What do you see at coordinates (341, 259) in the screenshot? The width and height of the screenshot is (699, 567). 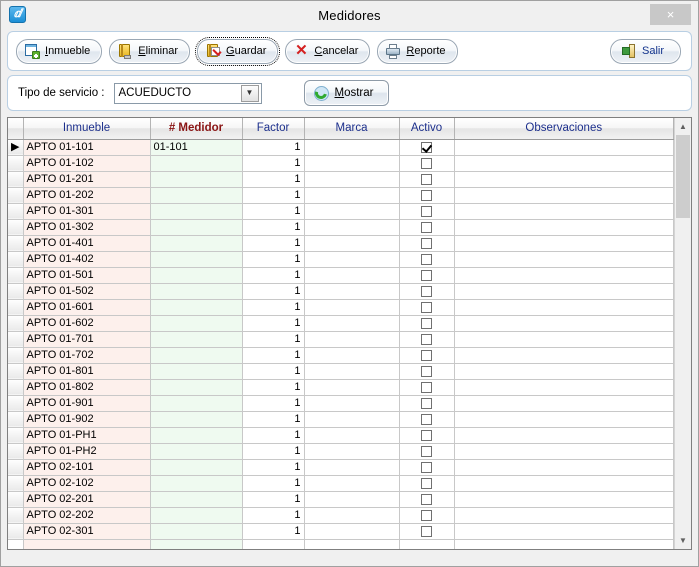 I see `table-row: APTO 01-402 1` at bounding box center [341, 259].